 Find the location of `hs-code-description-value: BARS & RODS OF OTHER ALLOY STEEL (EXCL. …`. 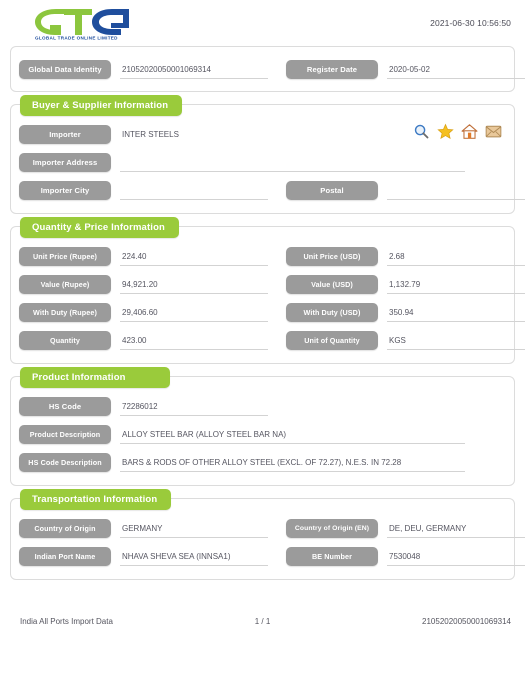

hs-code-description-value: BARS & RODS OF OTHER ALLOY STEEL (EXCL. … is located at coordinates (292, 462).